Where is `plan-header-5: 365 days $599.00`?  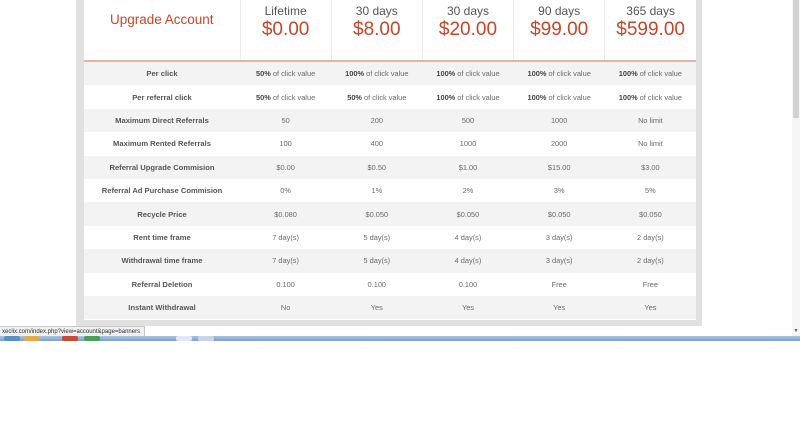
plan-header-5: 365 days $599.00 is located at coordinates (650, 31).